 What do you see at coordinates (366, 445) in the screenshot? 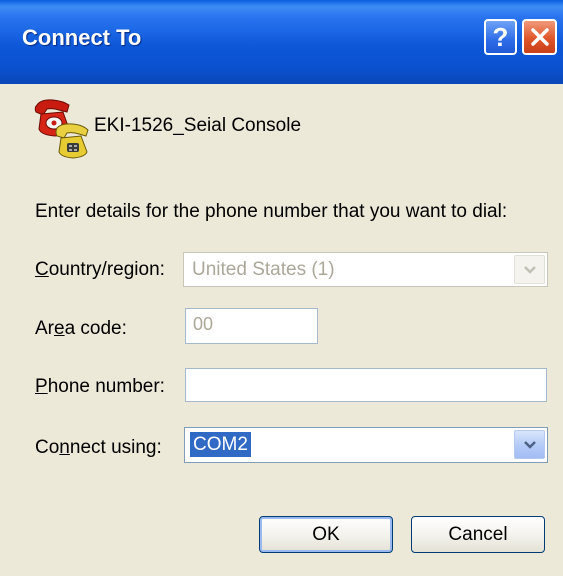
I see `connect-using-select: COM2` at bounding box center [366, 445].